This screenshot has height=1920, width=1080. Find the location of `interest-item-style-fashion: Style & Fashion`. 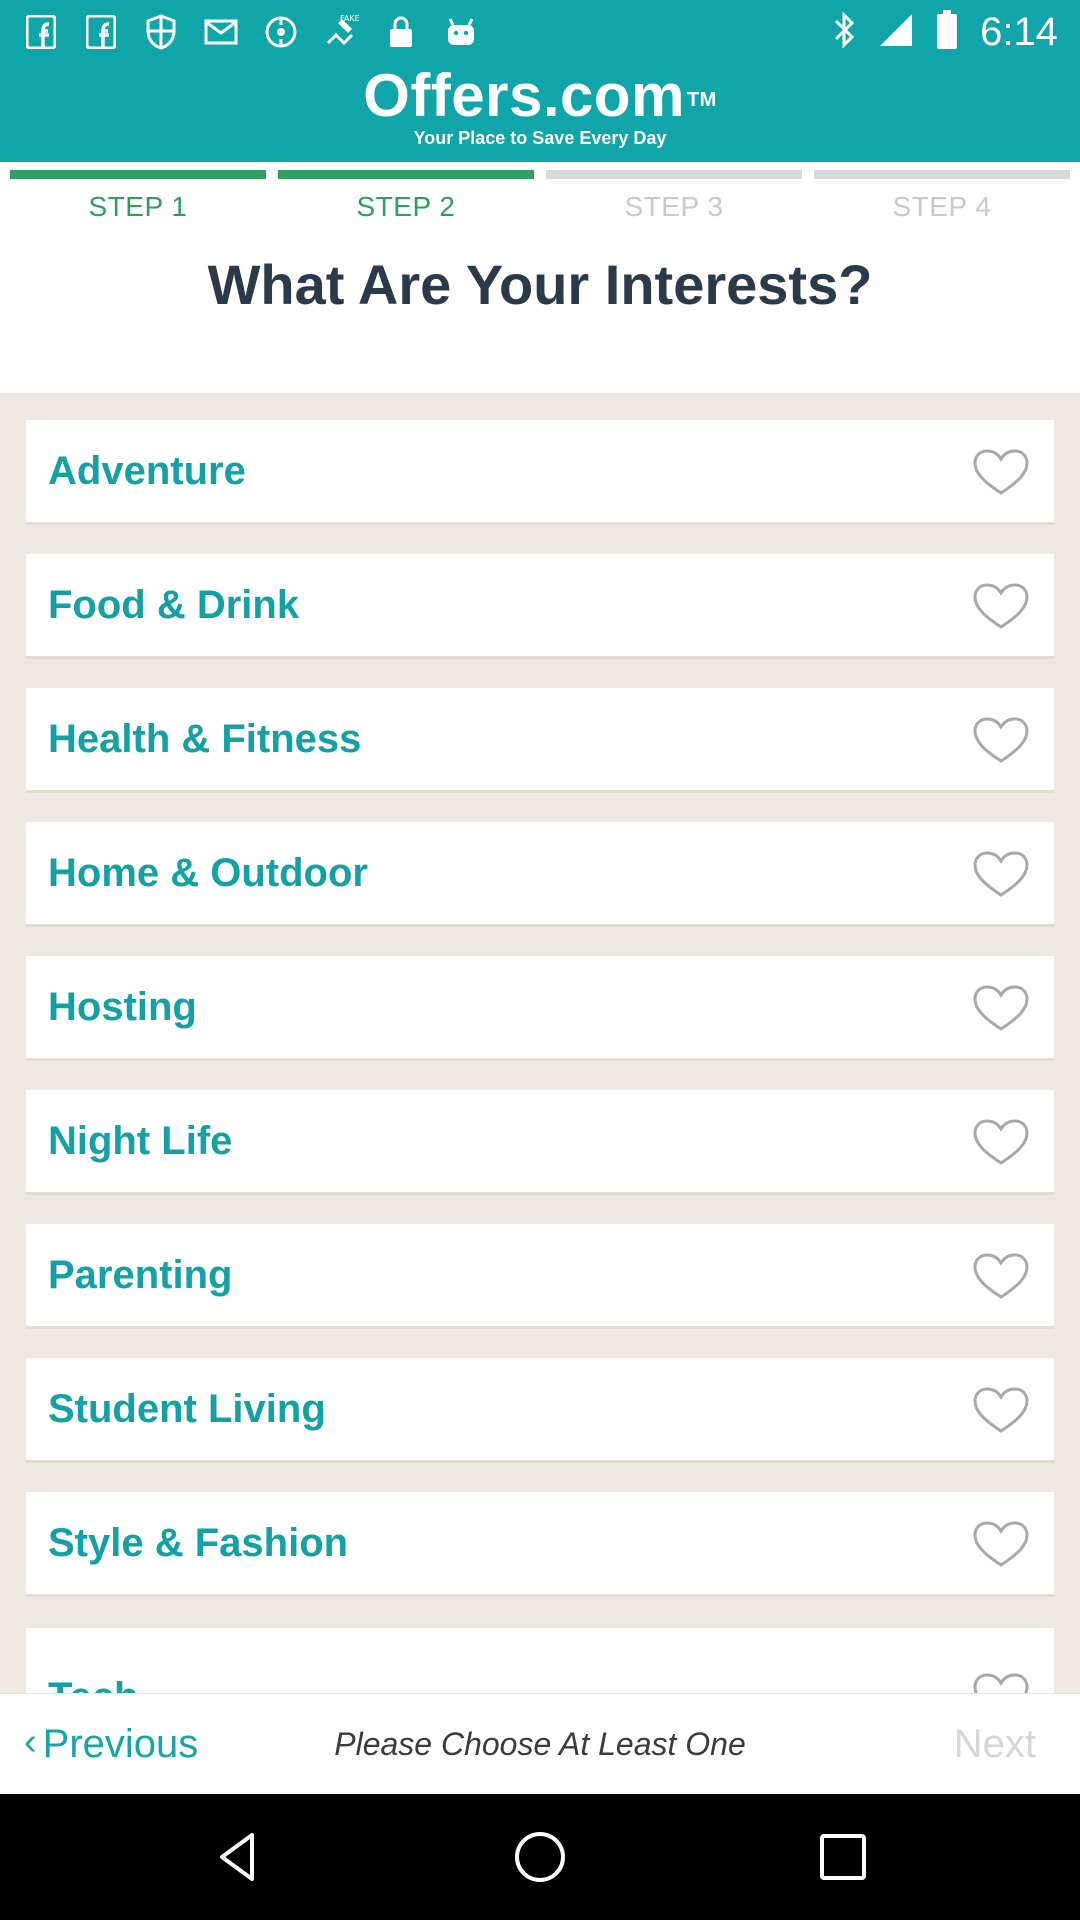

interest-item-style-fashion: Style & Fashion is located at coordinates (540, 1543).